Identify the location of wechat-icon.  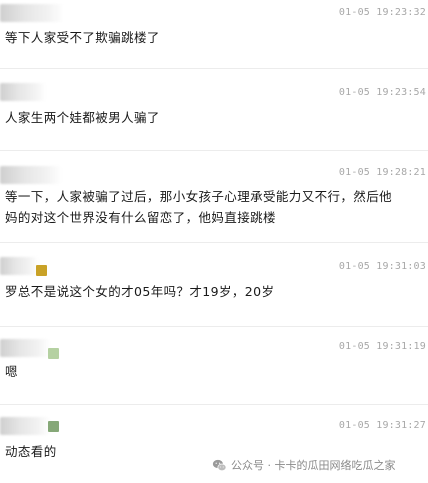
(219, 465).